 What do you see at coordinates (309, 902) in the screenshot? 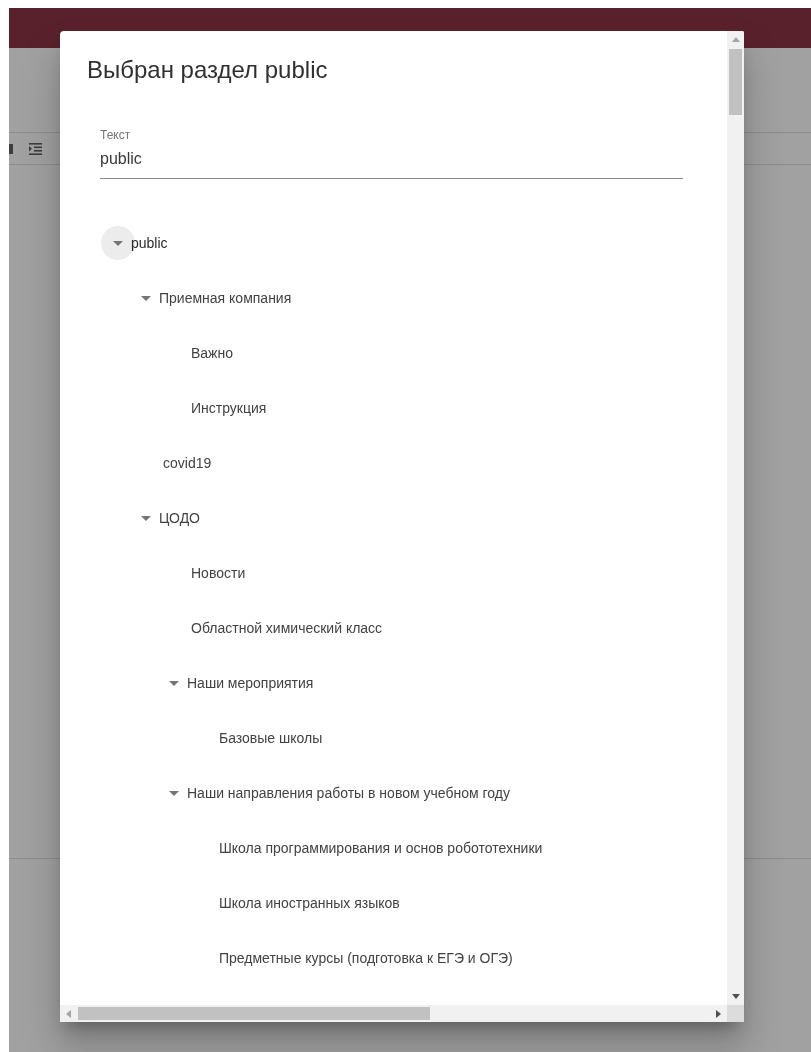
I see `tree-item: Школа иностранных языков` at bounding box center [309, 902].